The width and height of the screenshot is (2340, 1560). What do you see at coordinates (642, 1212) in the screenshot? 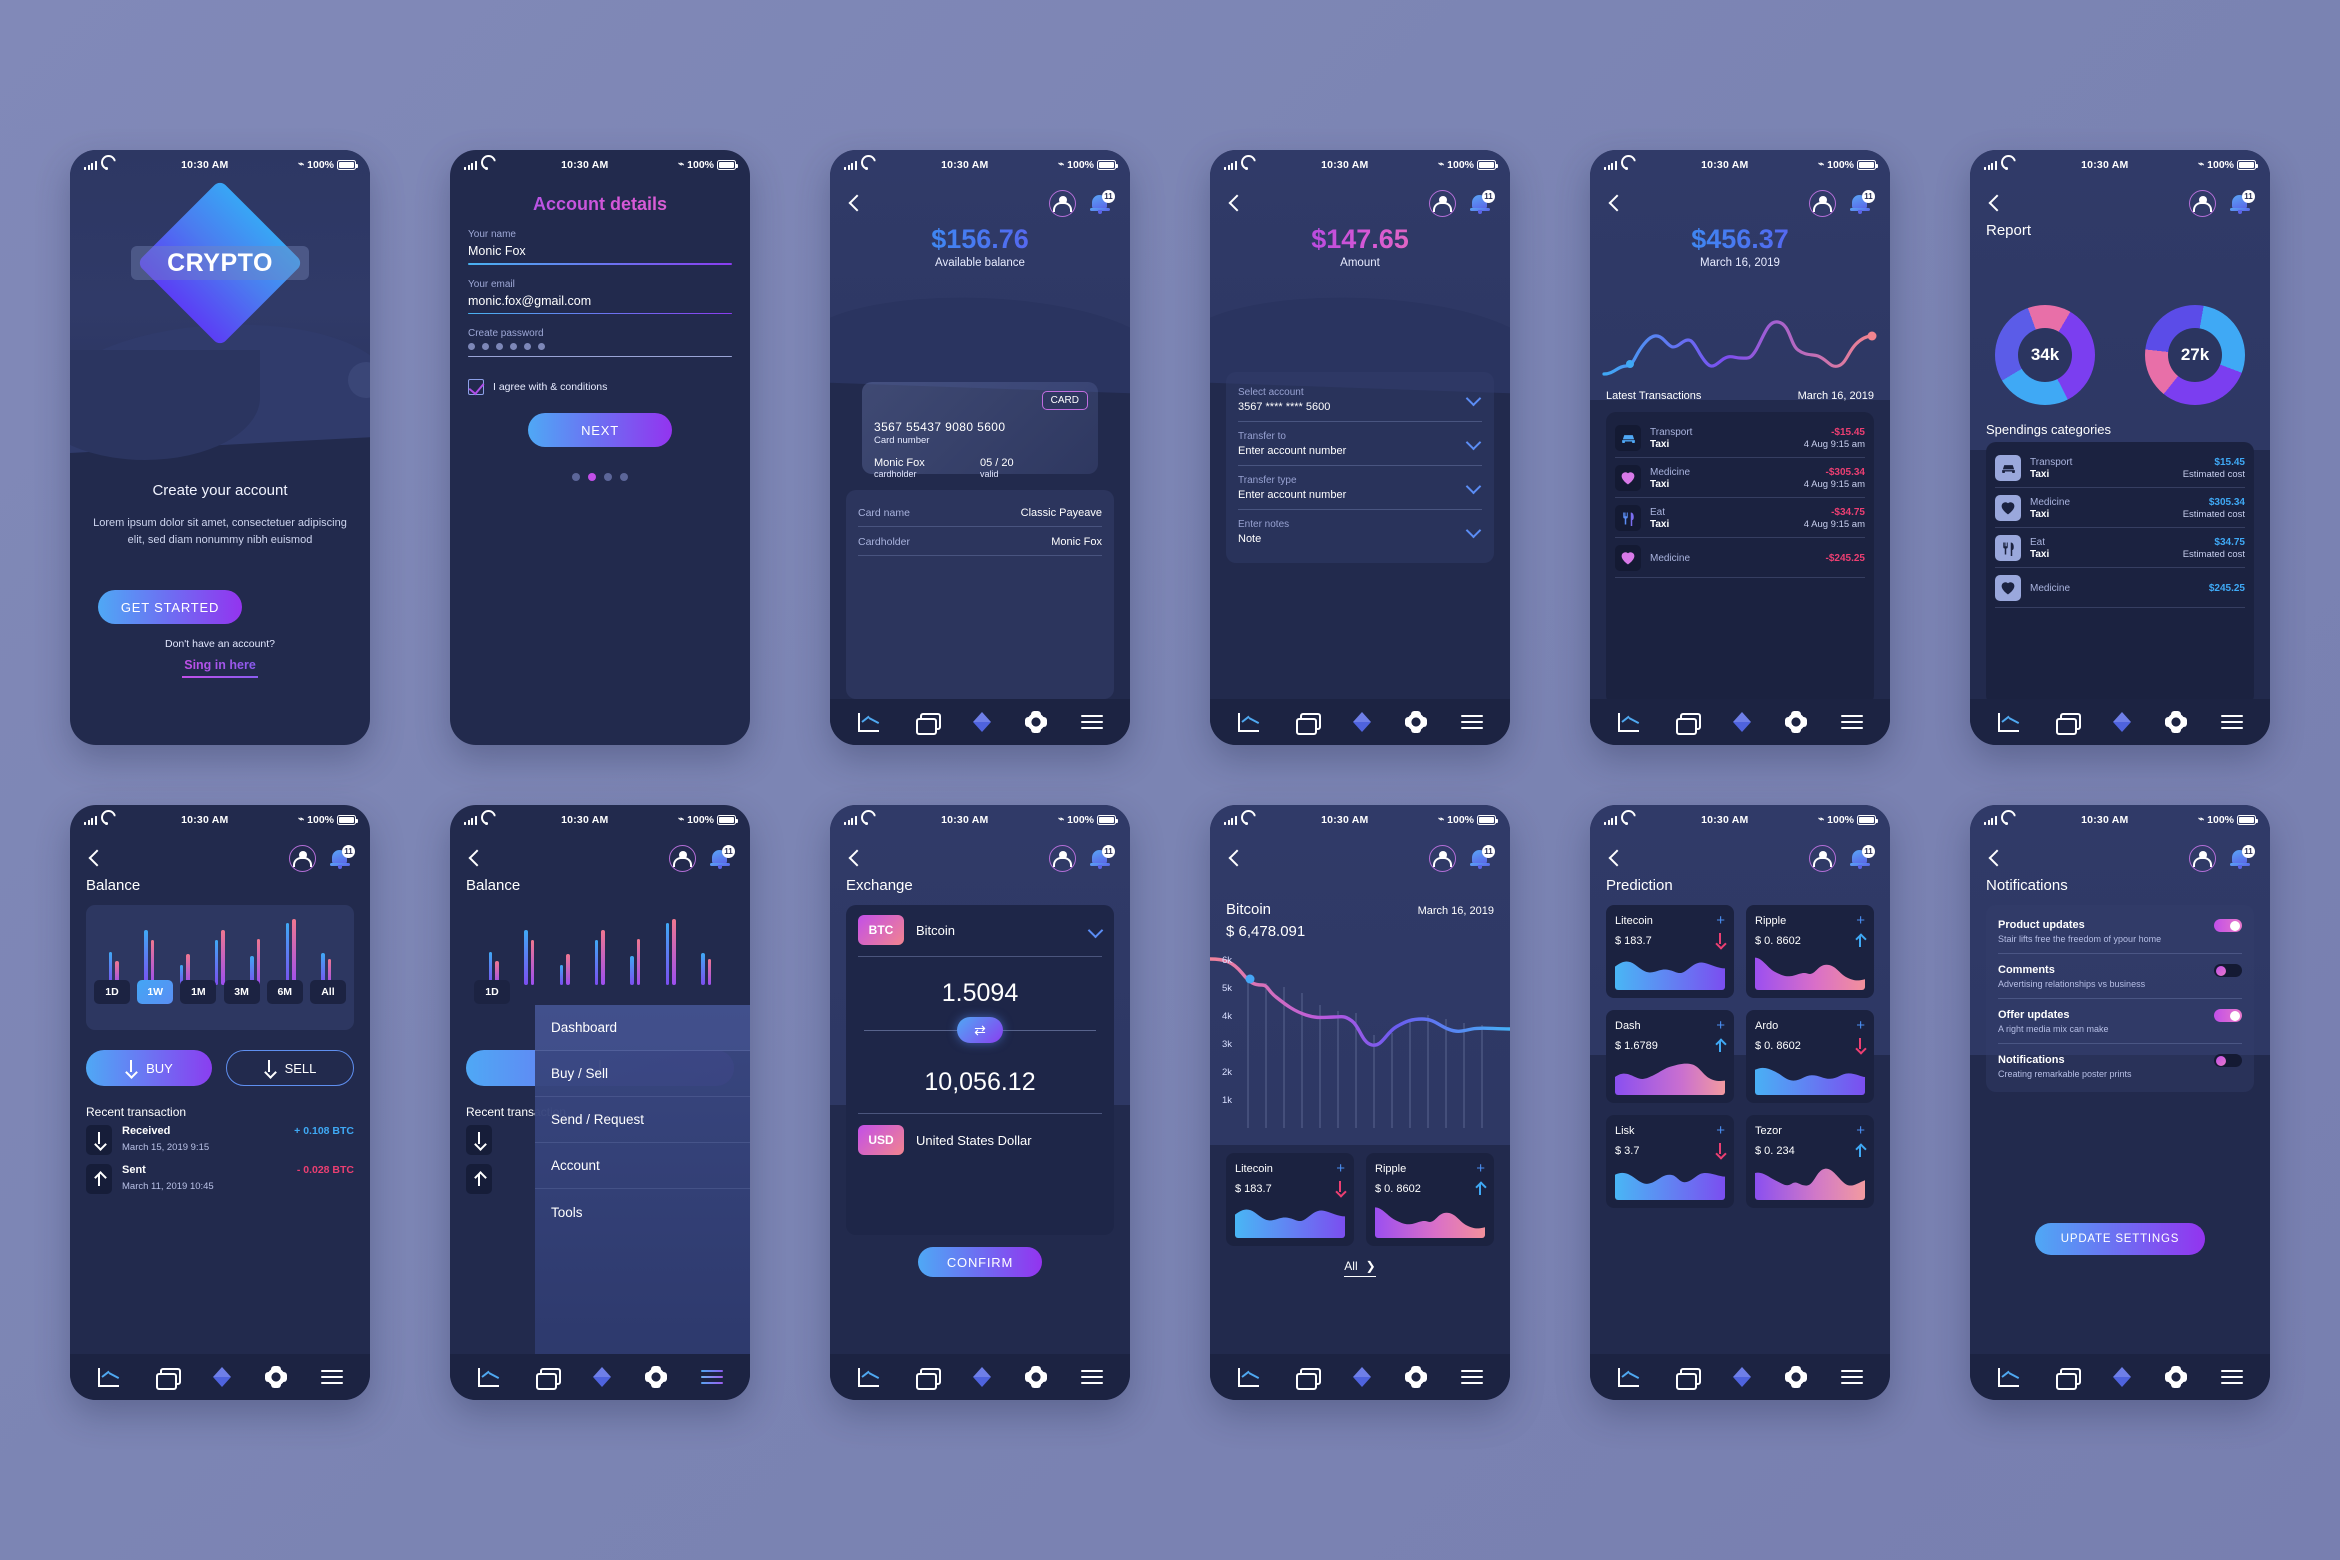
I see `menu-item-tools: Tools` at bounding box center [642, 1212].